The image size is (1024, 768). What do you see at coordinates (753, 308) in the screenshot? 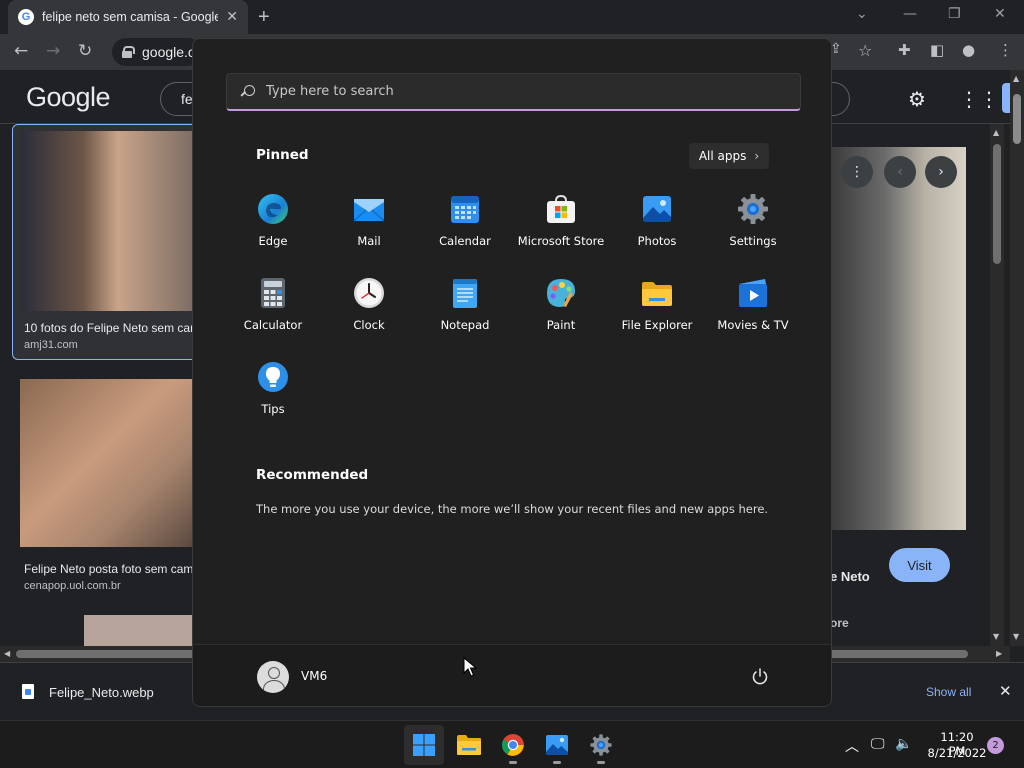
I see `pinned-app-movies-tv: Movies & TV` at bounding box center [753, 308].